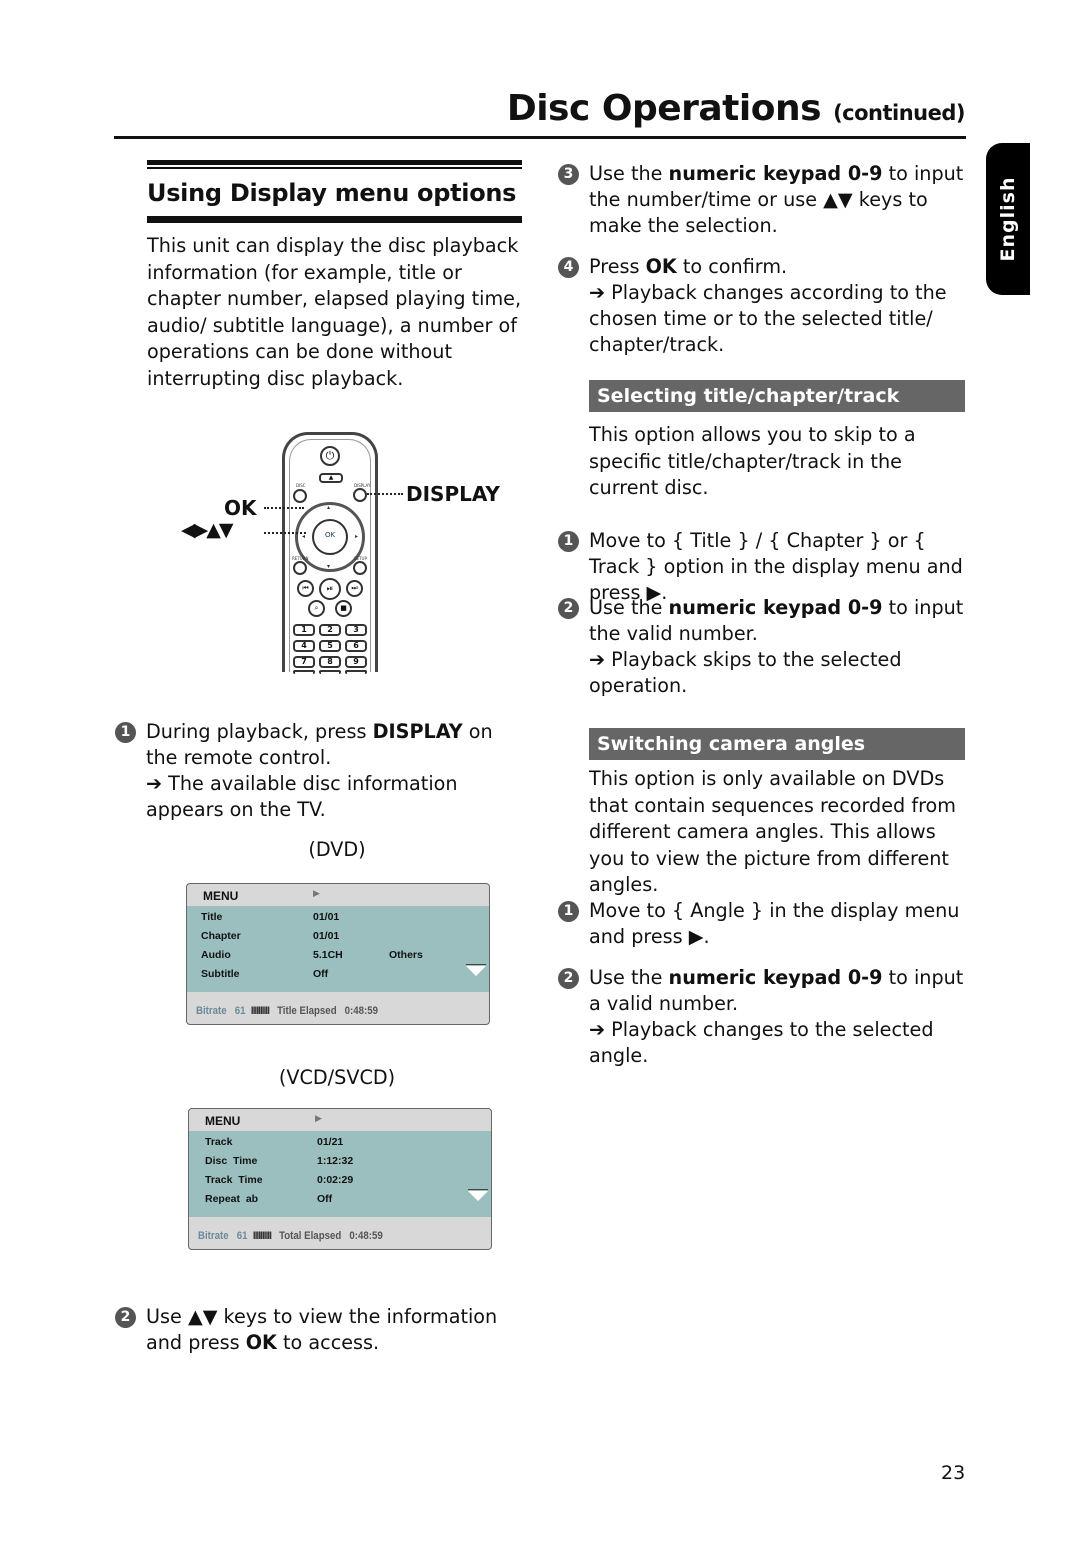 This screenshot has height=1567, width=1080. What do you see at coordinates (356, 630) in the screenshot?
I see `keypad-key-3: 3` at bounding box center [356, 630].